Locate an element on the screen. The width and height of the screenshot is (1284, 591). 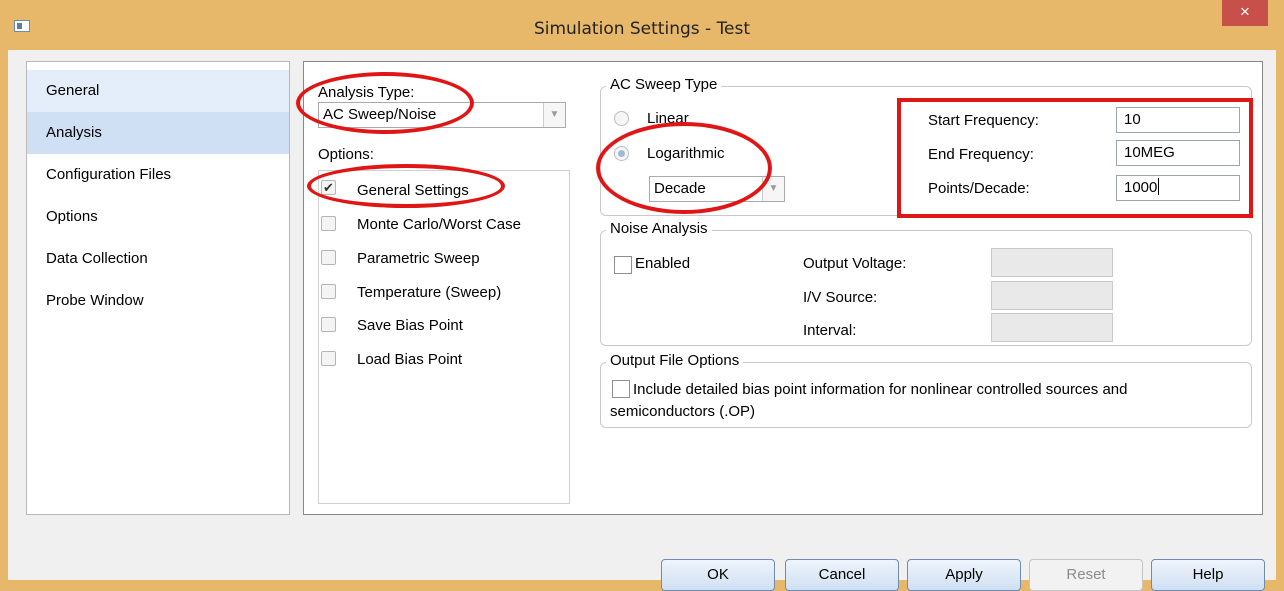
window-title: Simulation Settings - Test is located at coordinates (642, 29).